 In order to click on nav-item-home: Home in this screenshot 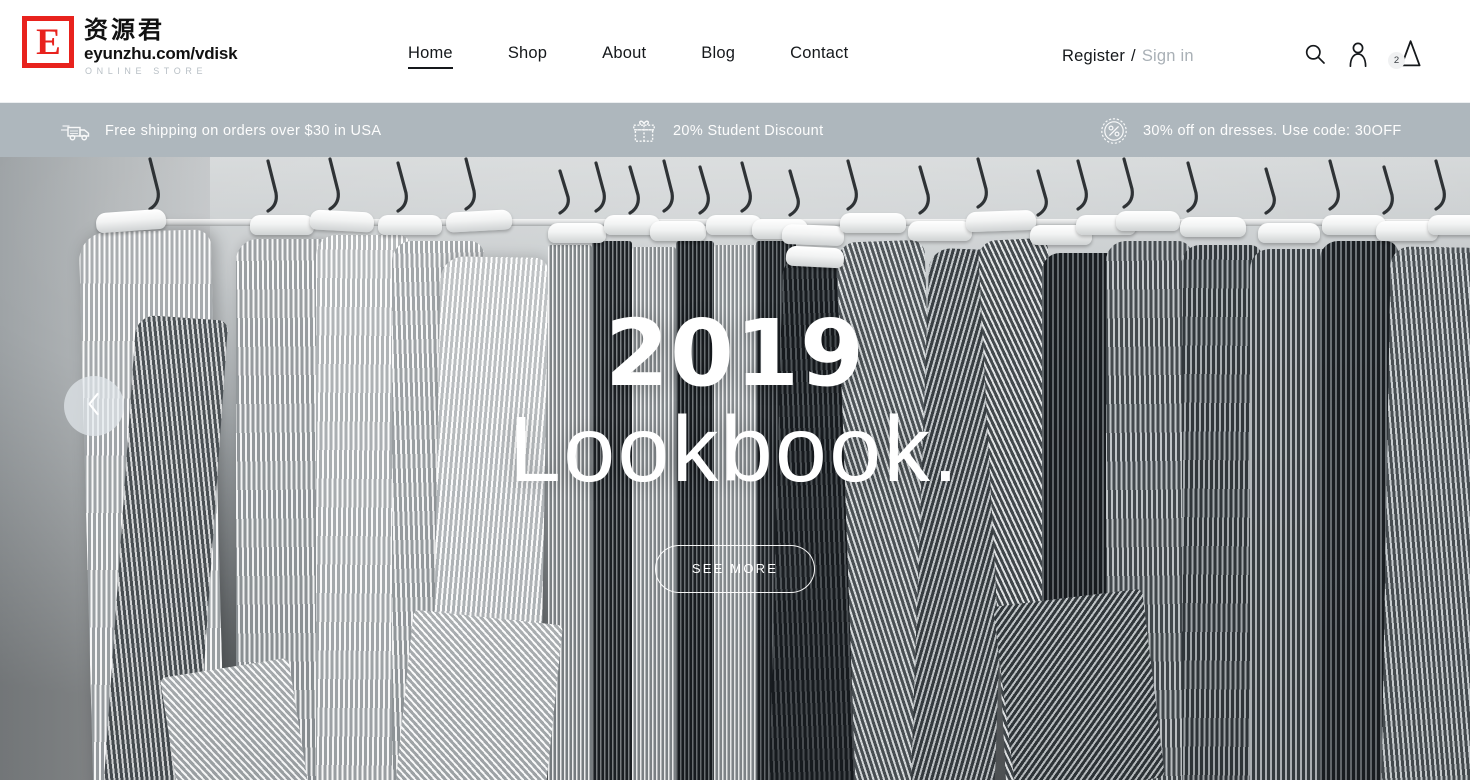, I will do `click(430, 56)`.